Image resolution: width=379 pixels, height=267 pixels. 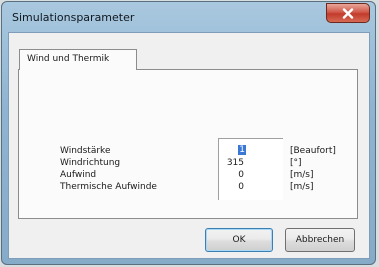 What do you see at coordinates (68, 59) in the screenshot?
I see `tab-label: Wind und Thermik` at bounding box center [68, 59].